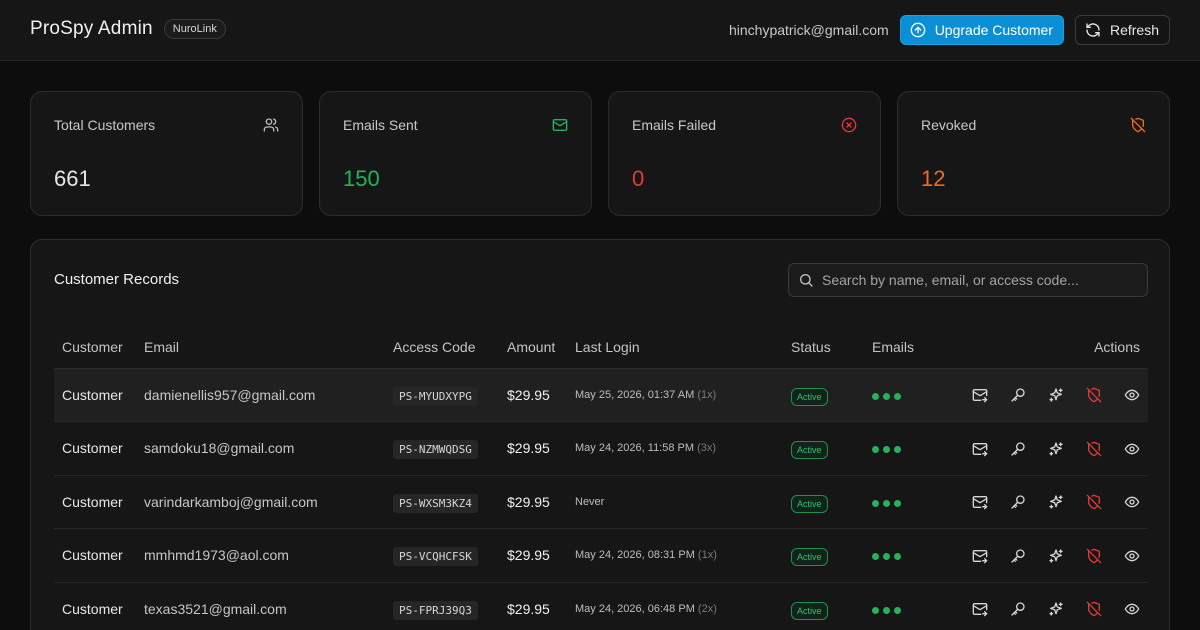 Image resolution: width=1200 pixels, height=630 pixels. Describe the element at coordinates (635, 448) in the screenshot. I see `last-login: May 24, 2026, 11:58 PM` at that location.